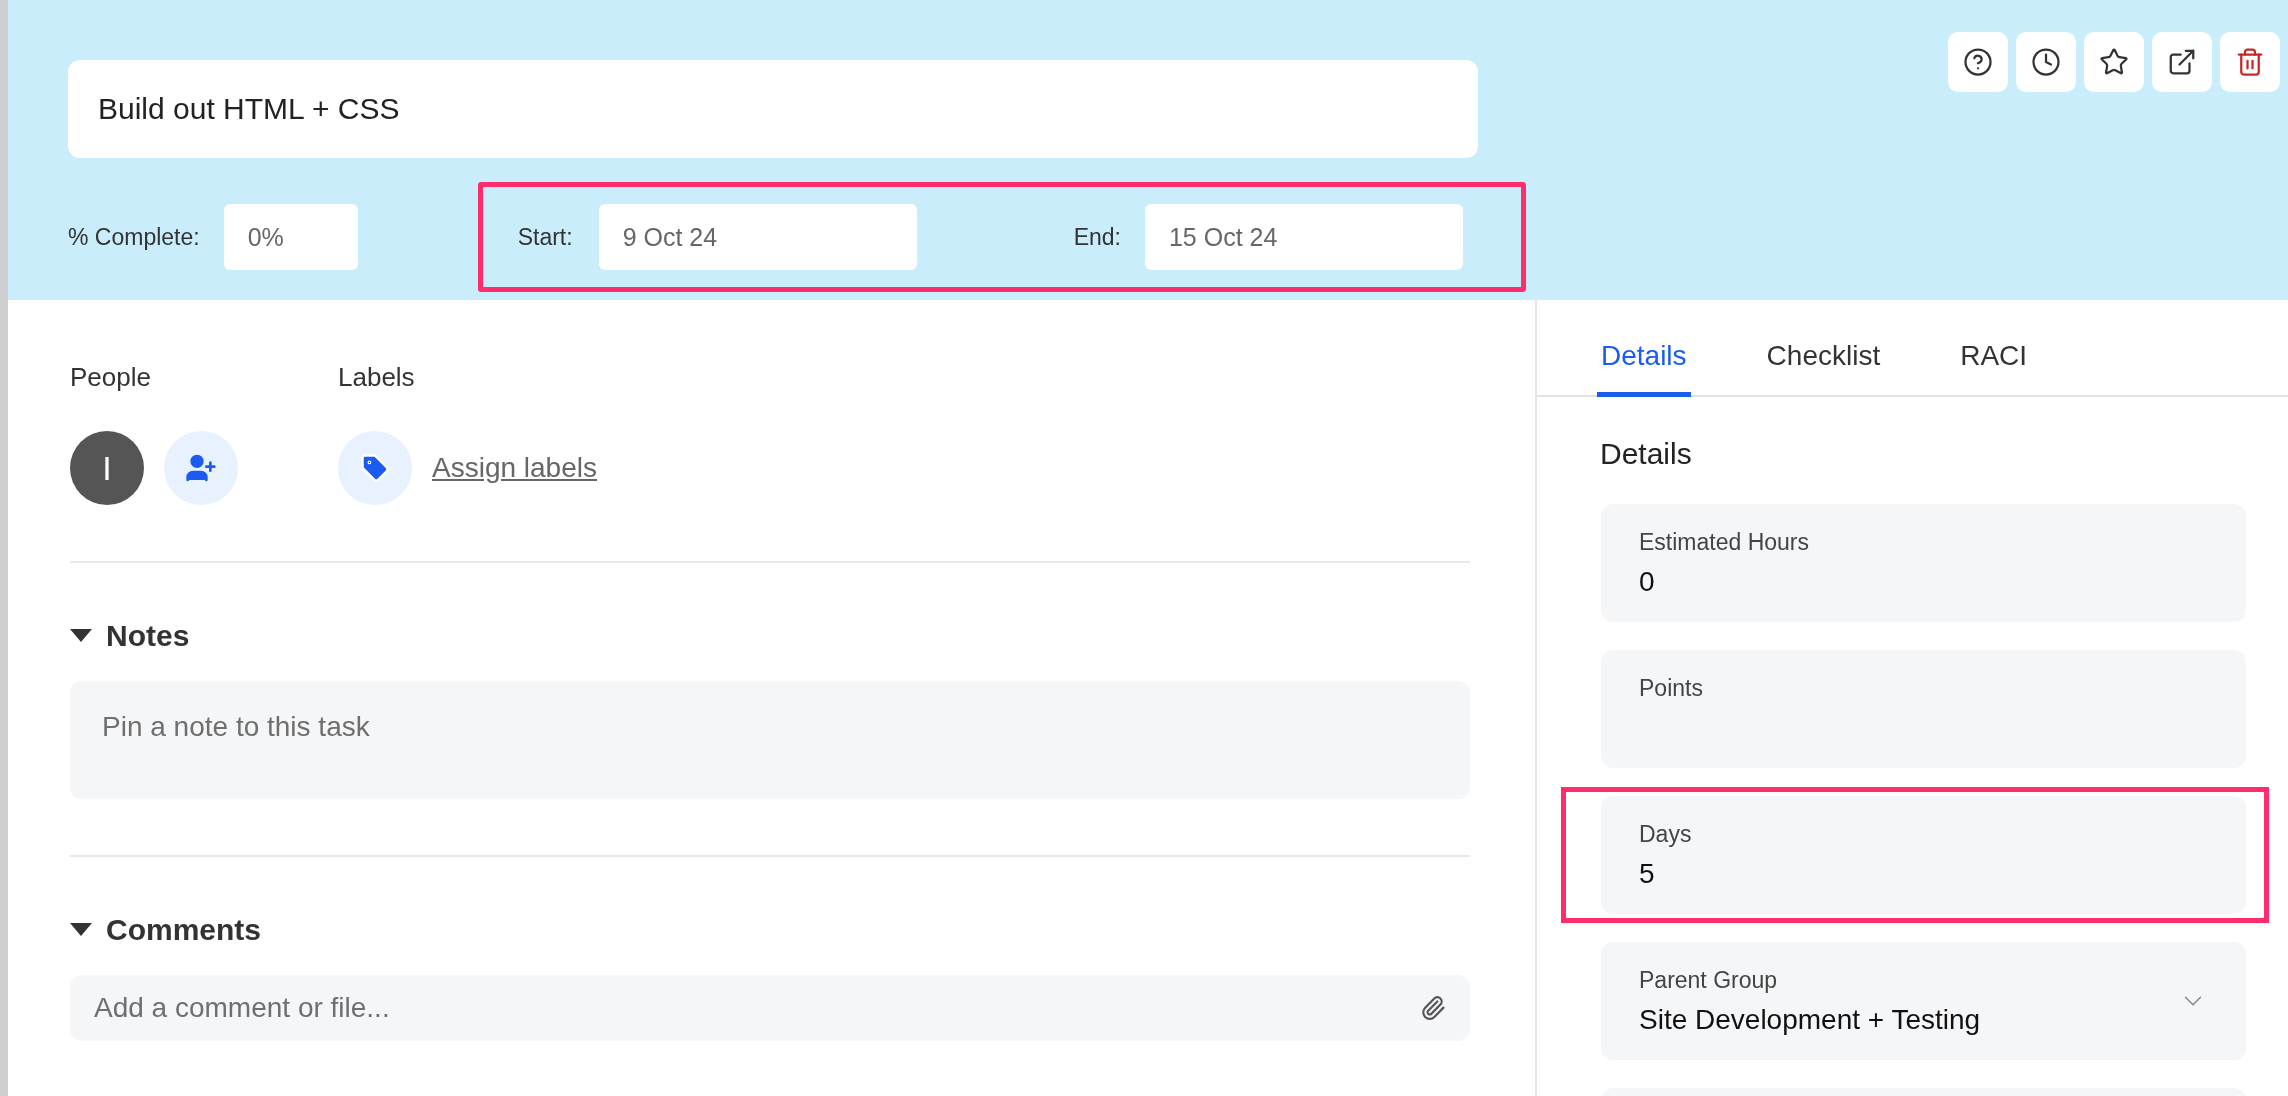 This screenshot has height=1096, width=2288. Describe the element at coordinates (1644, 368) in the screenshot. I see `tab: Details` at that location.